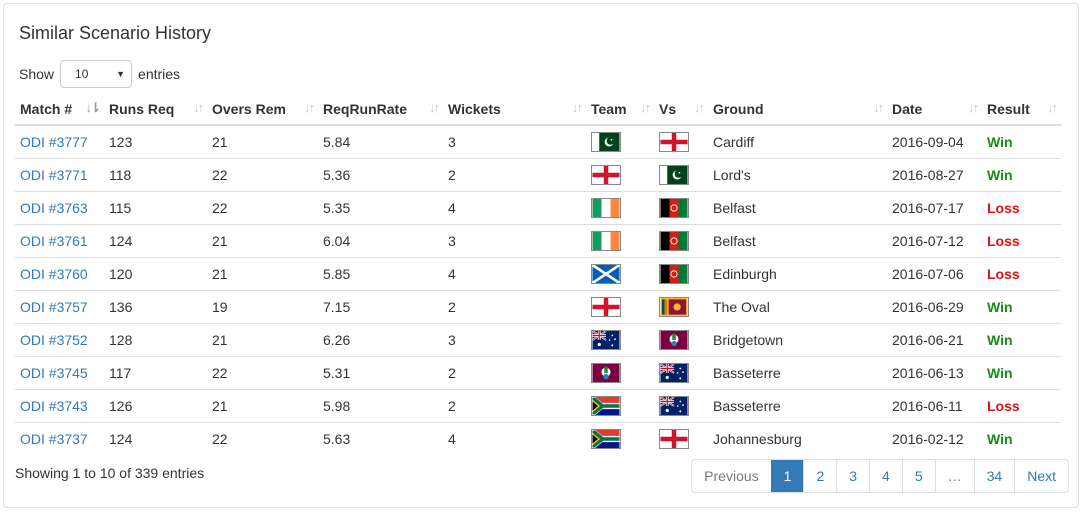  What do you see at coordinates (738, 108) in the screenshot?
I see `column-header-label: Ground` at bounding box center [738, 108].